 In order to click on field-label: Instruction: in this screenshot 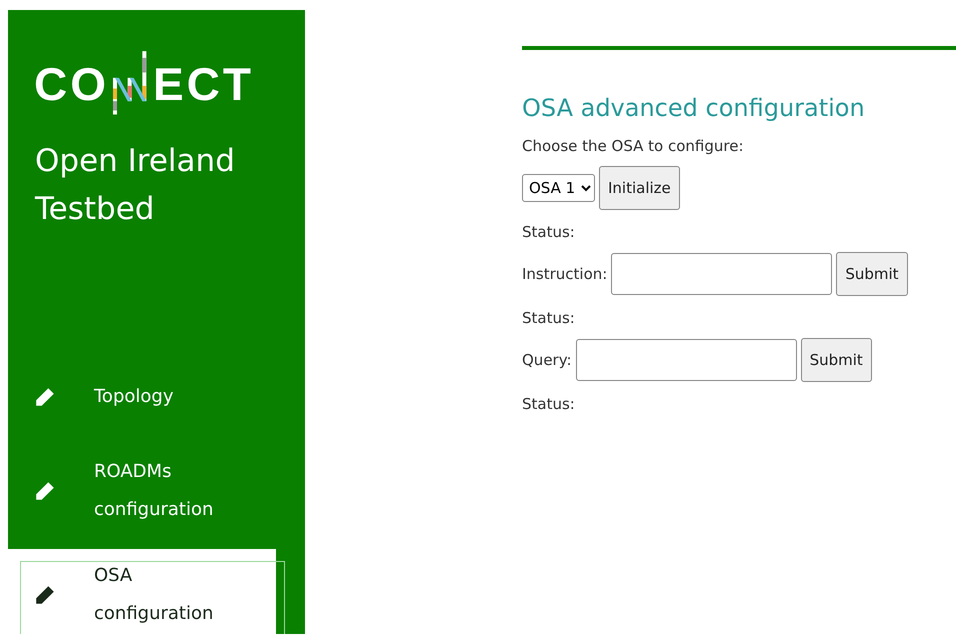, I will do `click(565, 274)`.